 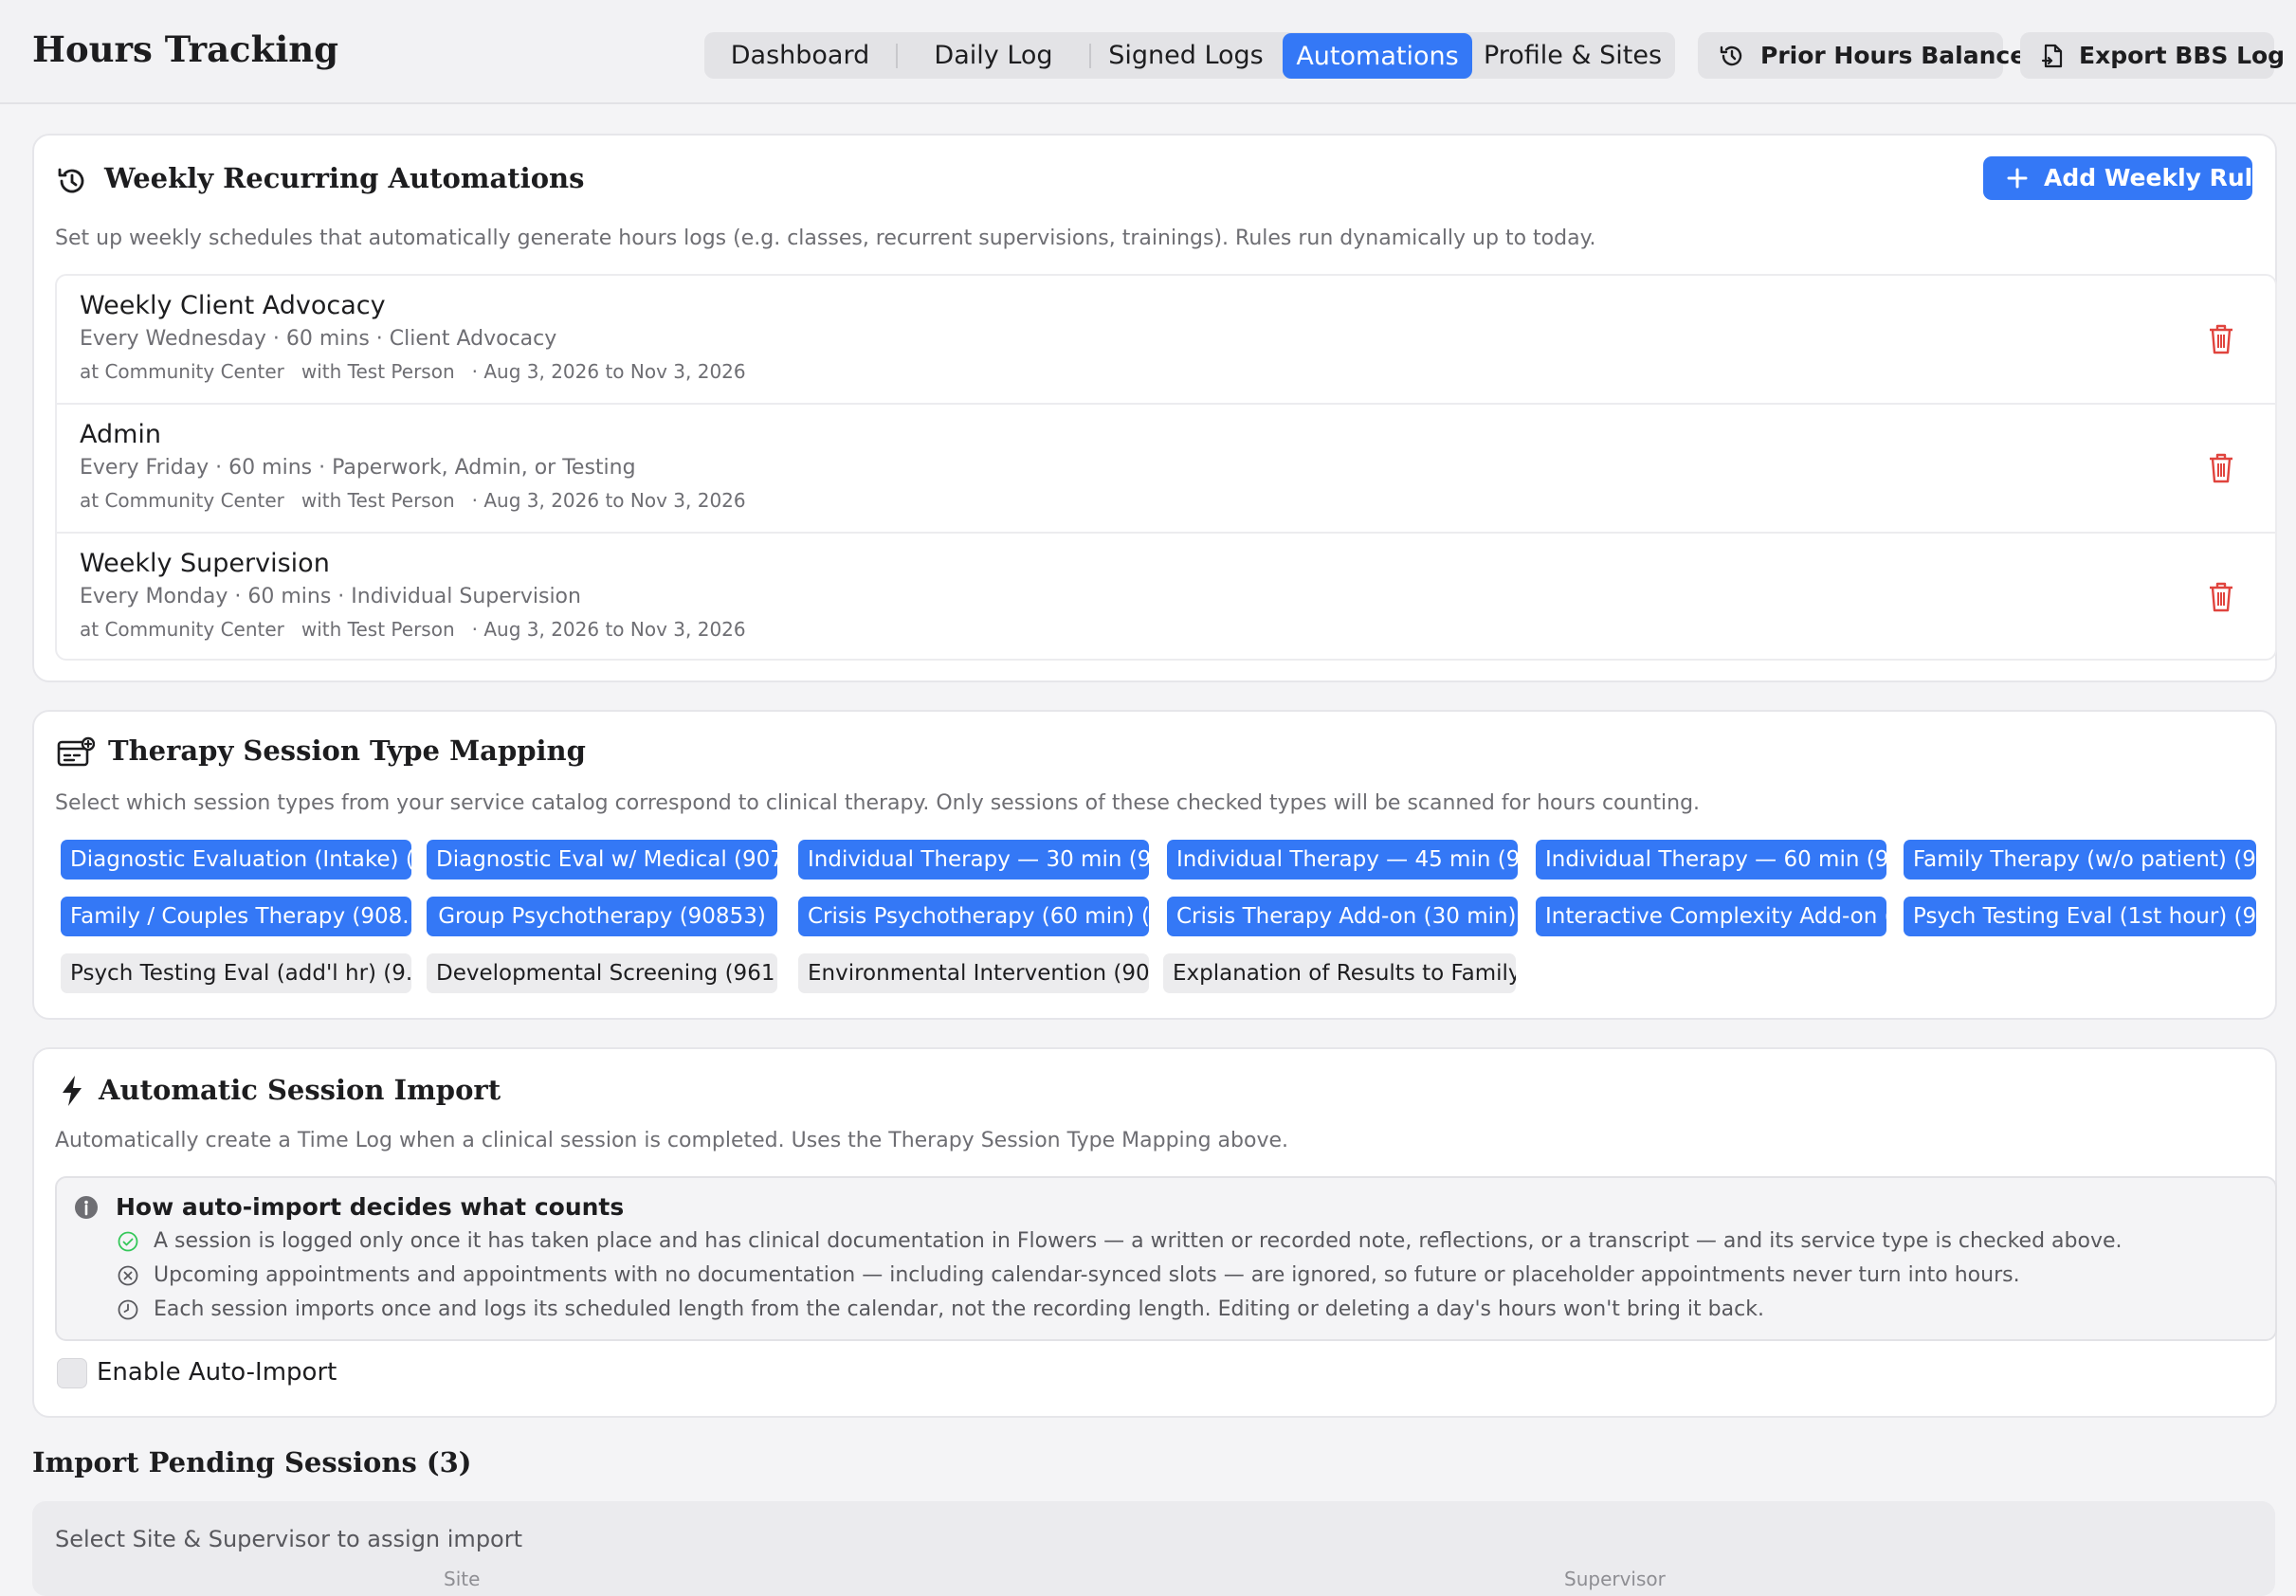 I want to click on import-pending-title: Import Pending Sessions (3), so click(x=252, y=1462).